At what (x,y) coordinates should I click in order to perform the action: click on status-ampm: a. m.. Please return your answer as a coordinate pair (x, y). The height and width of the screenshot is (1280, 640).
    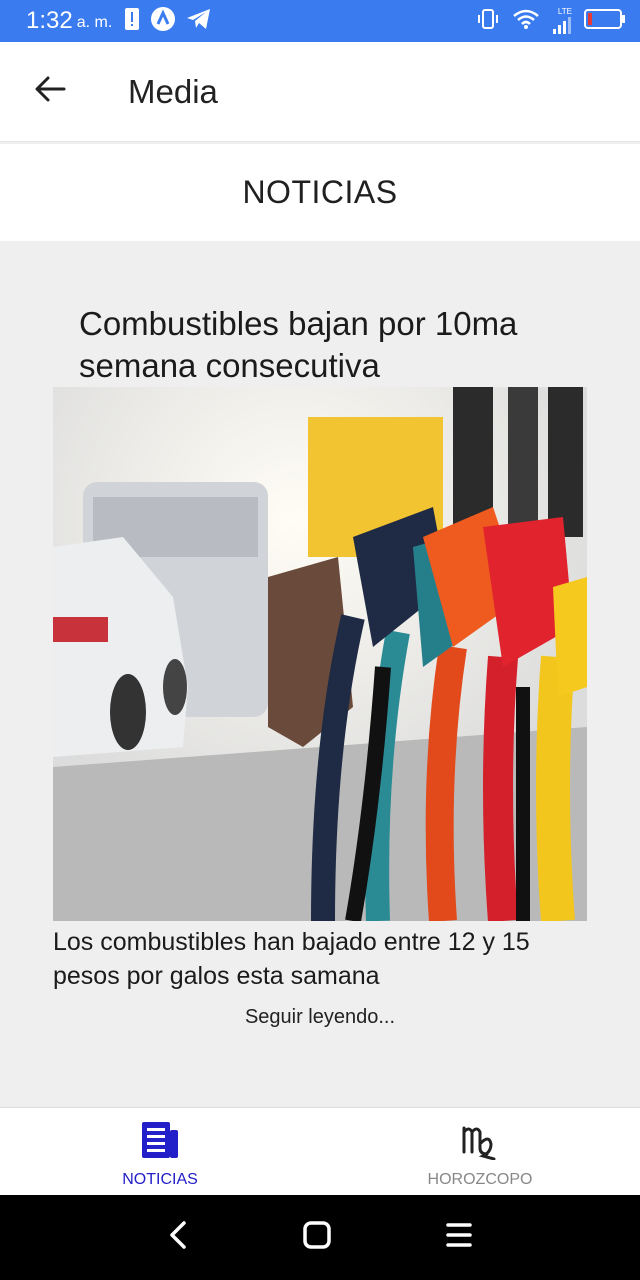
    Looking at the image, I should click on (94, 22).